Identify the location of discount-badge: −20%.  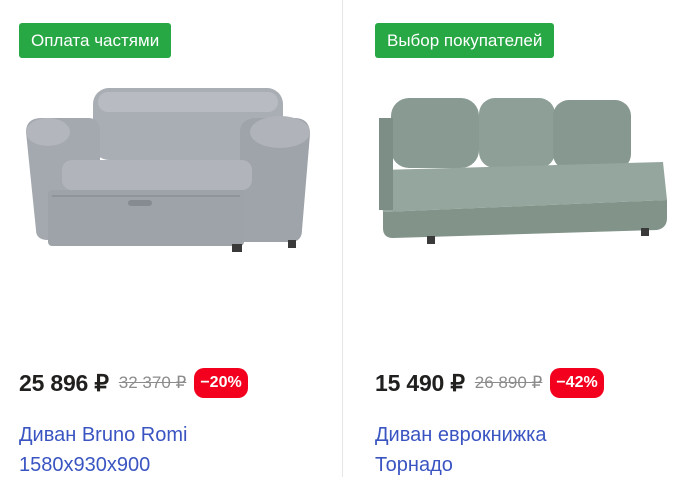
(221, 383).